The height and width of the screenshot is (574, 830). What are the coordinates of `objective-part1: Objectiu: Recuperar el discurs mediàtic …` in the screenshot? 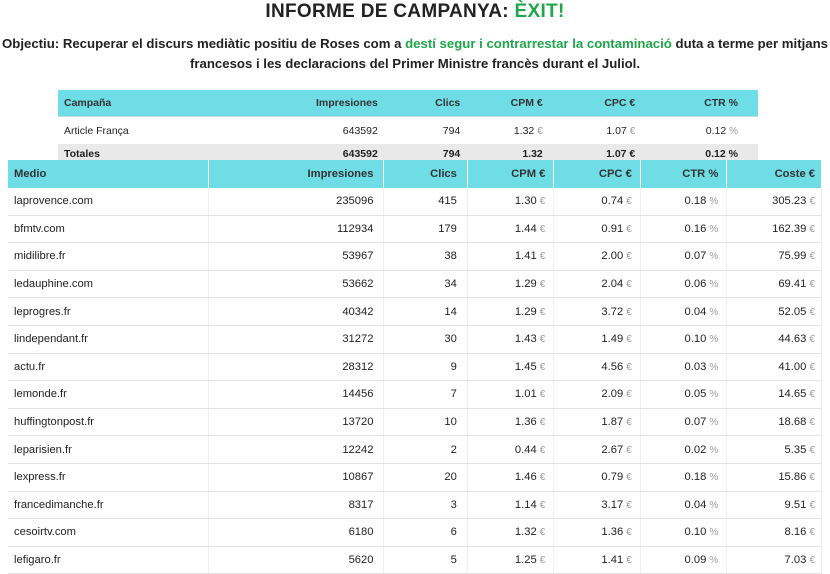 It's located at (204, 43).